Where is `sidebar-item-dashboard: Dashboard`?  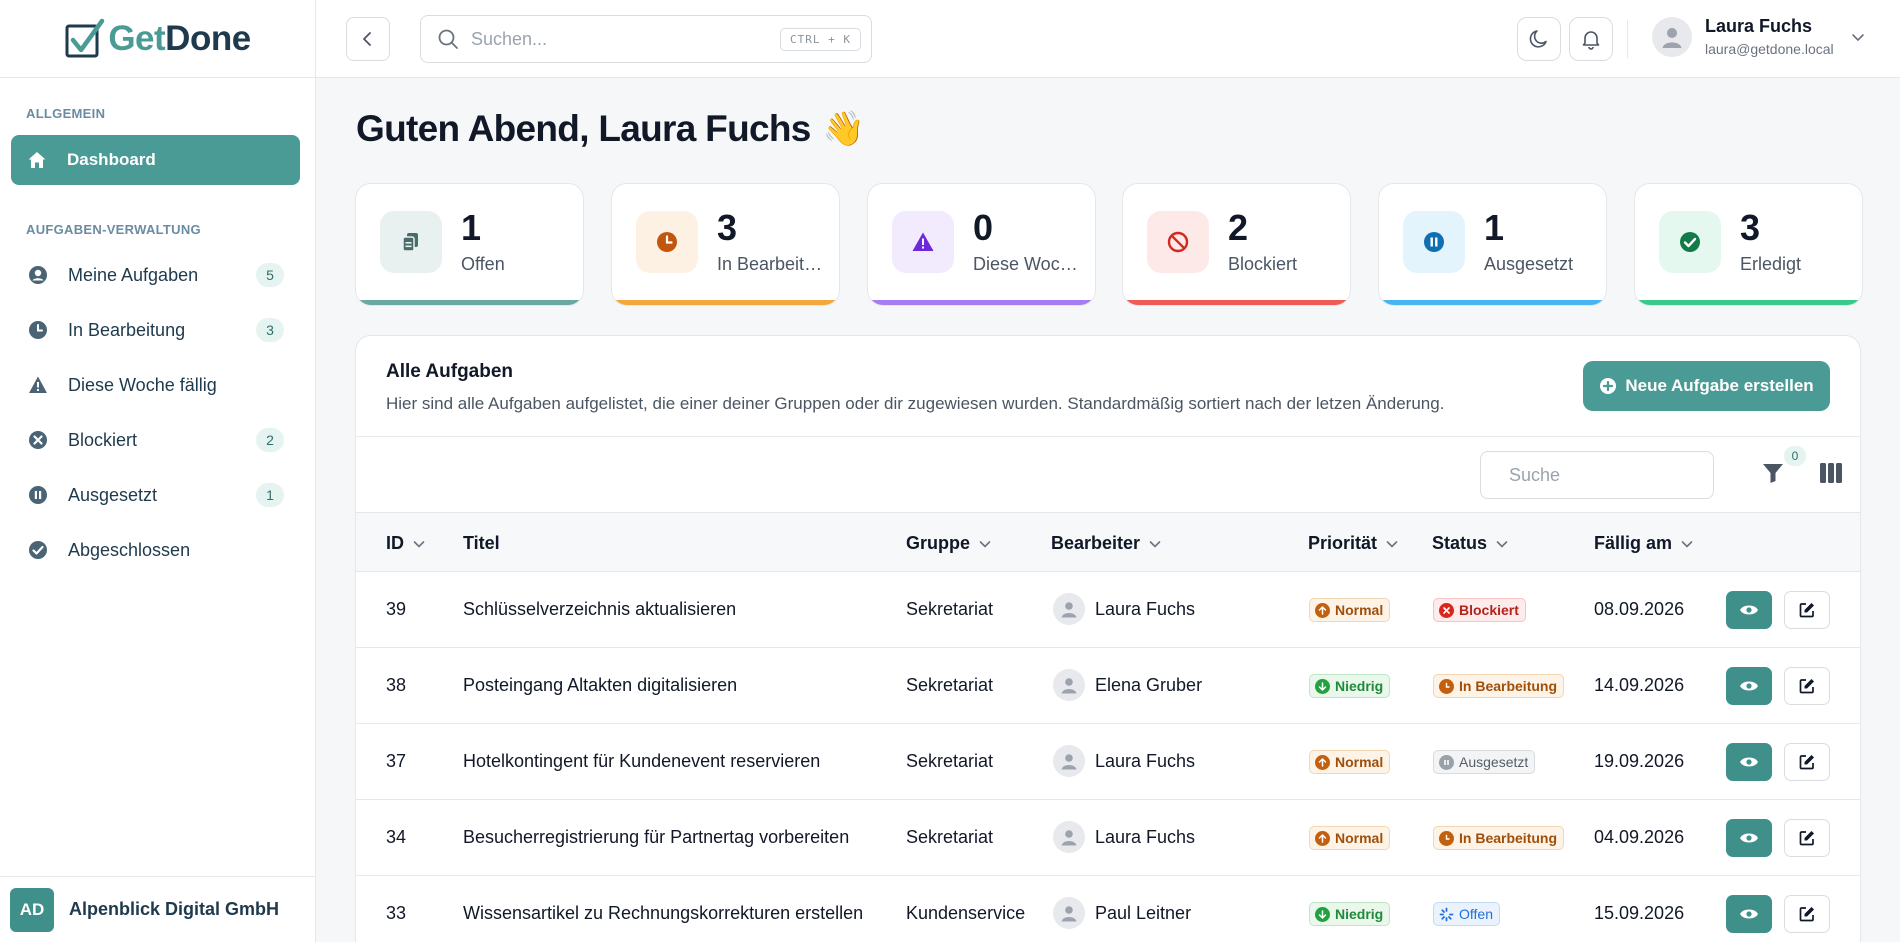
sidebar-item-dashboard: Dashboard is located at coordinates (155, 160).